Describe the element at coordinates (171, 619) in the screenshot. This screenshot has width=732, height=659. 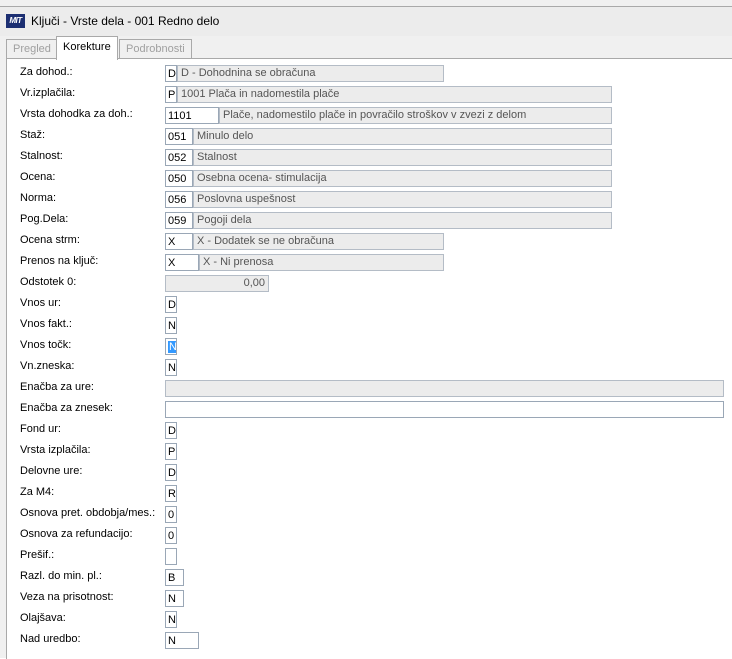
I see `field-olajsava: N` at that location.